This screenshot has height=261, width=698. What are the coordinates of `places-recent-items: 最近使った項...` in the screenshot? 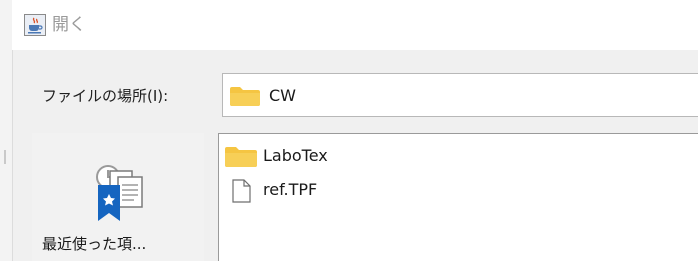 It's located at (118, 197).